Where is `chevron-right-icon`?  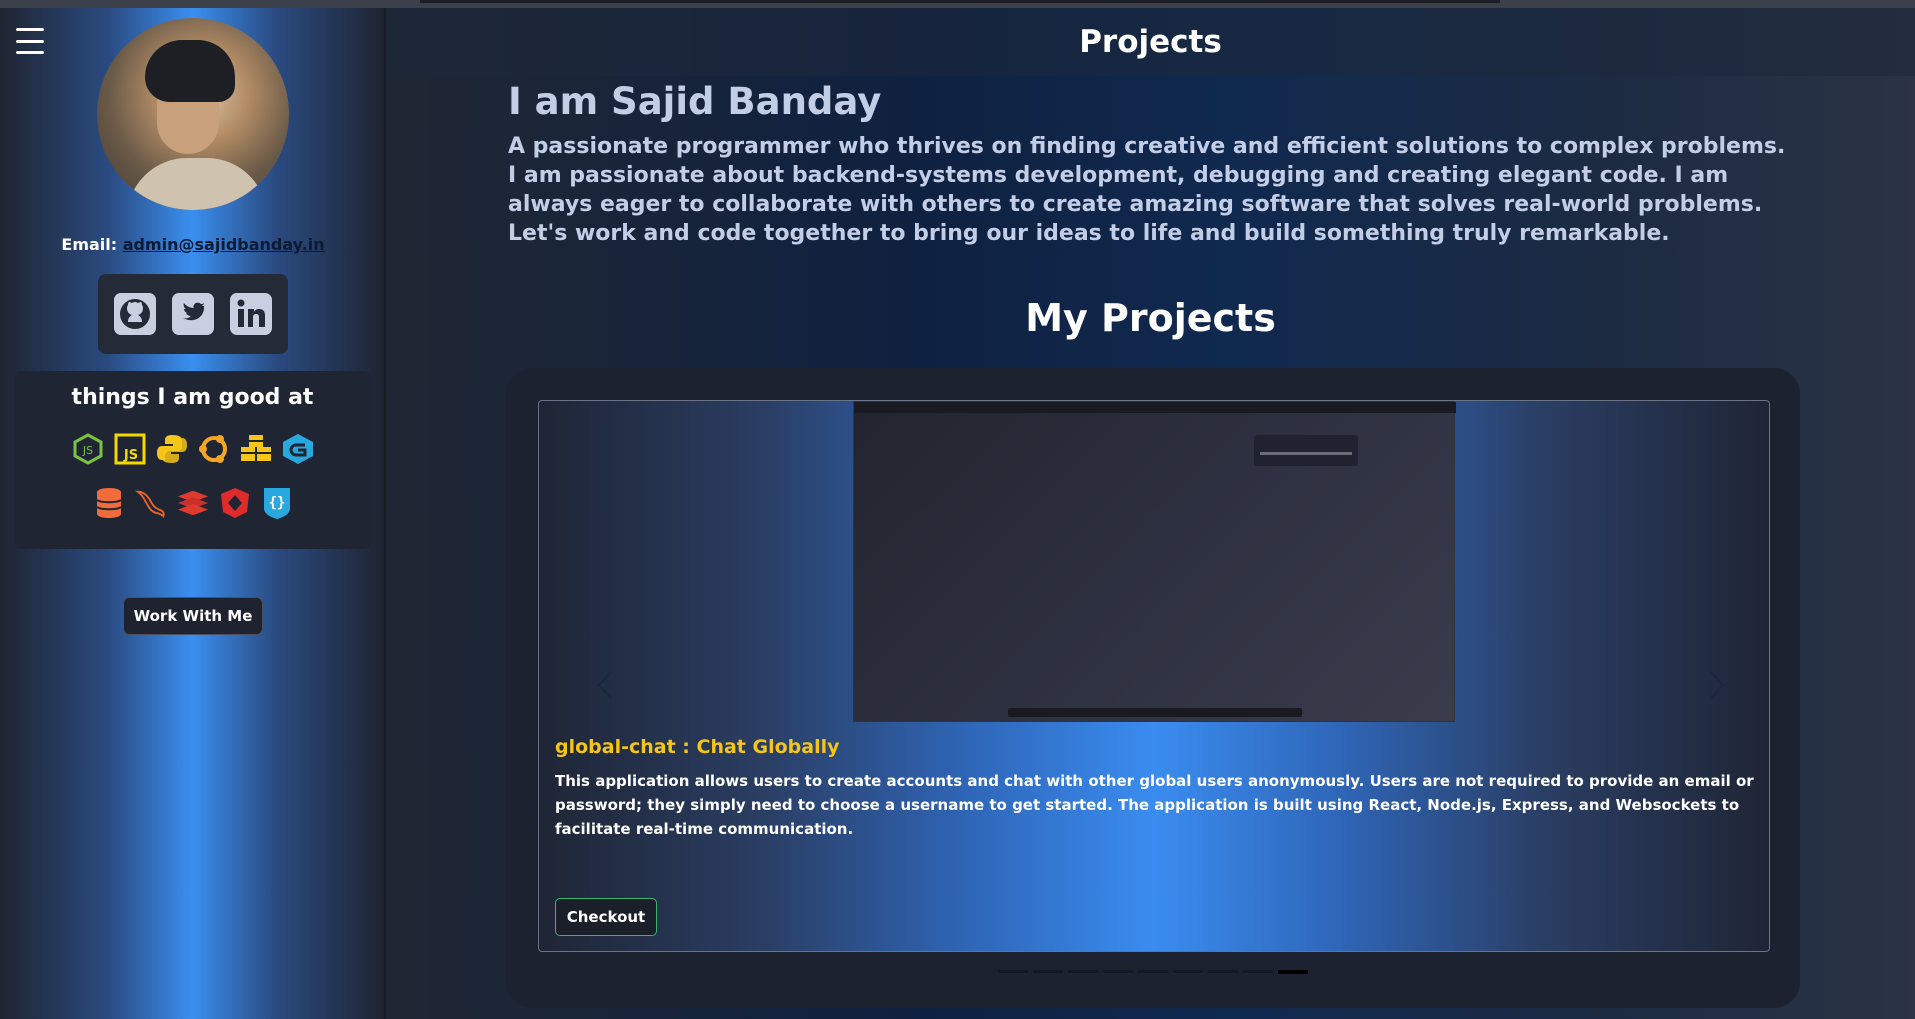 chevron-right-icon is located at coordinates (1717, 685).